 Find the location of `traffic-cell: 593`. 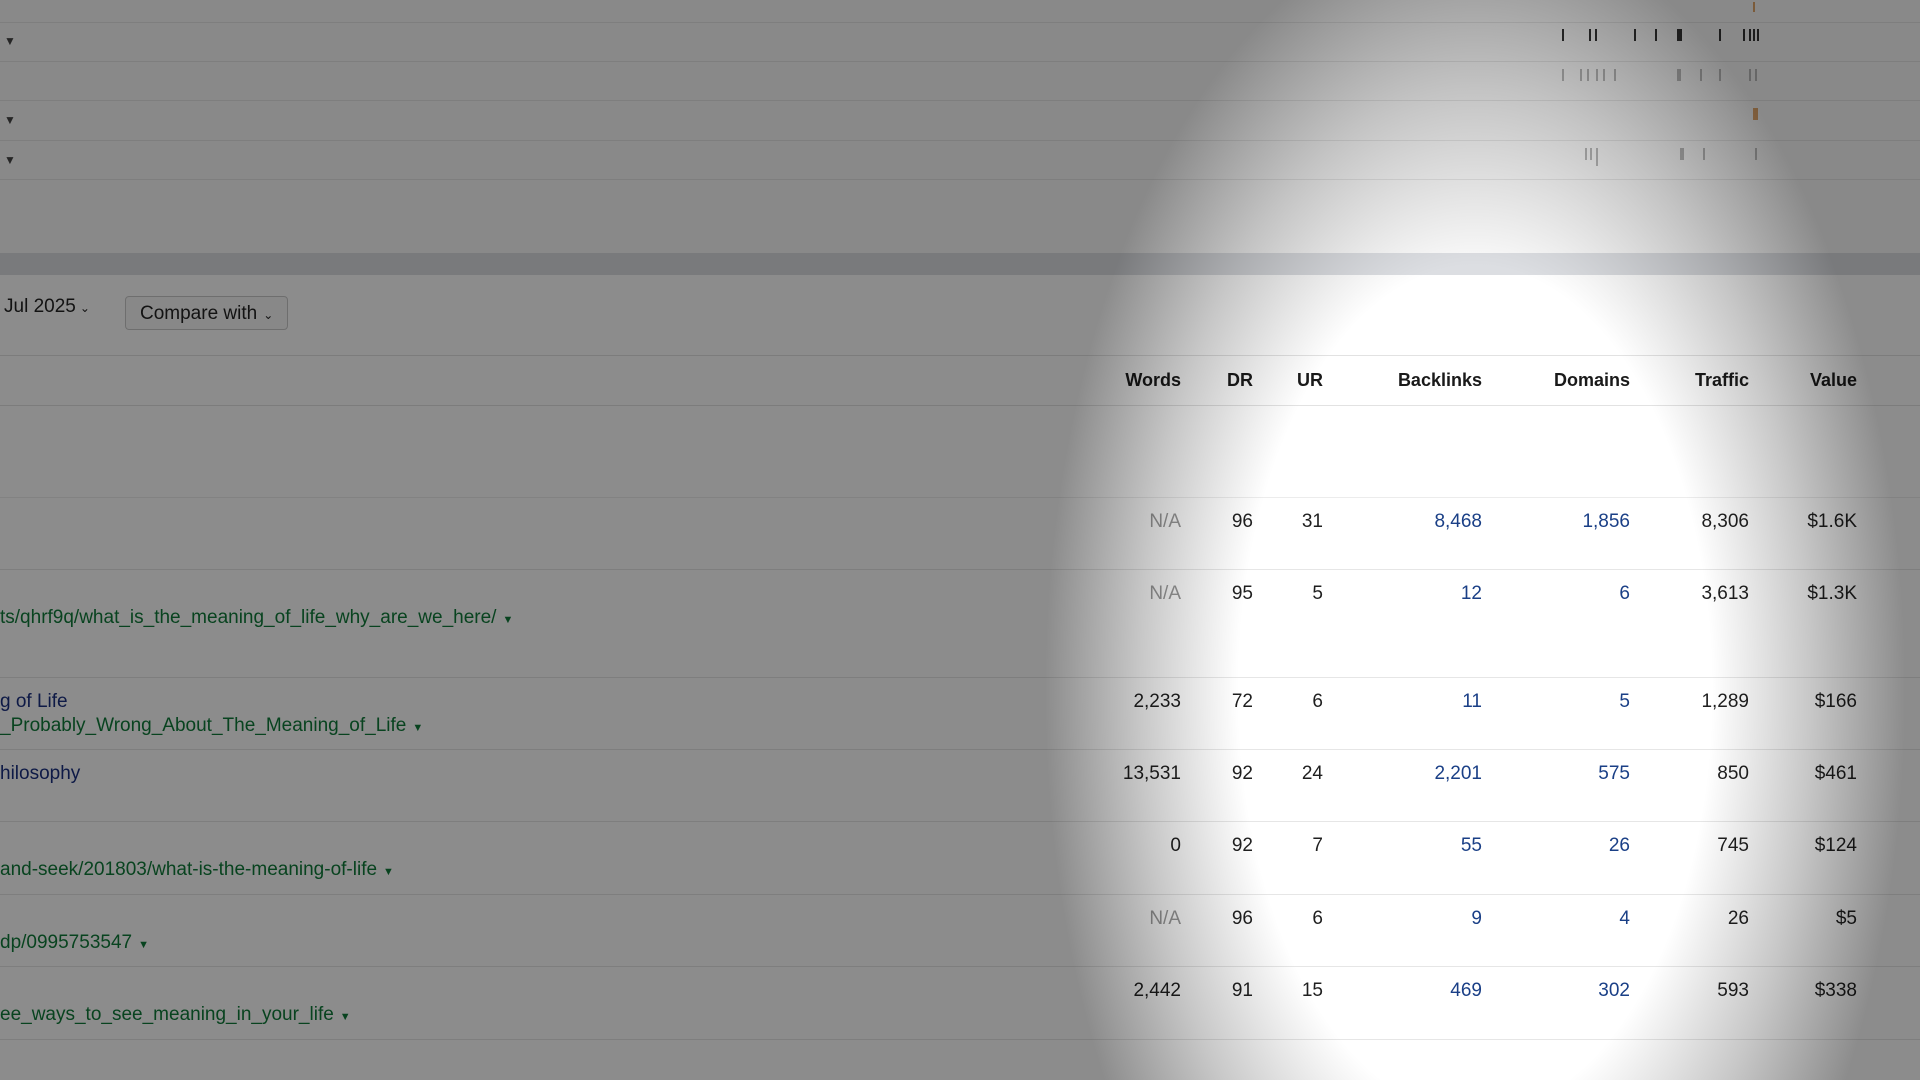

traffic-cell: 593 is located at coordinates (1733, 990).